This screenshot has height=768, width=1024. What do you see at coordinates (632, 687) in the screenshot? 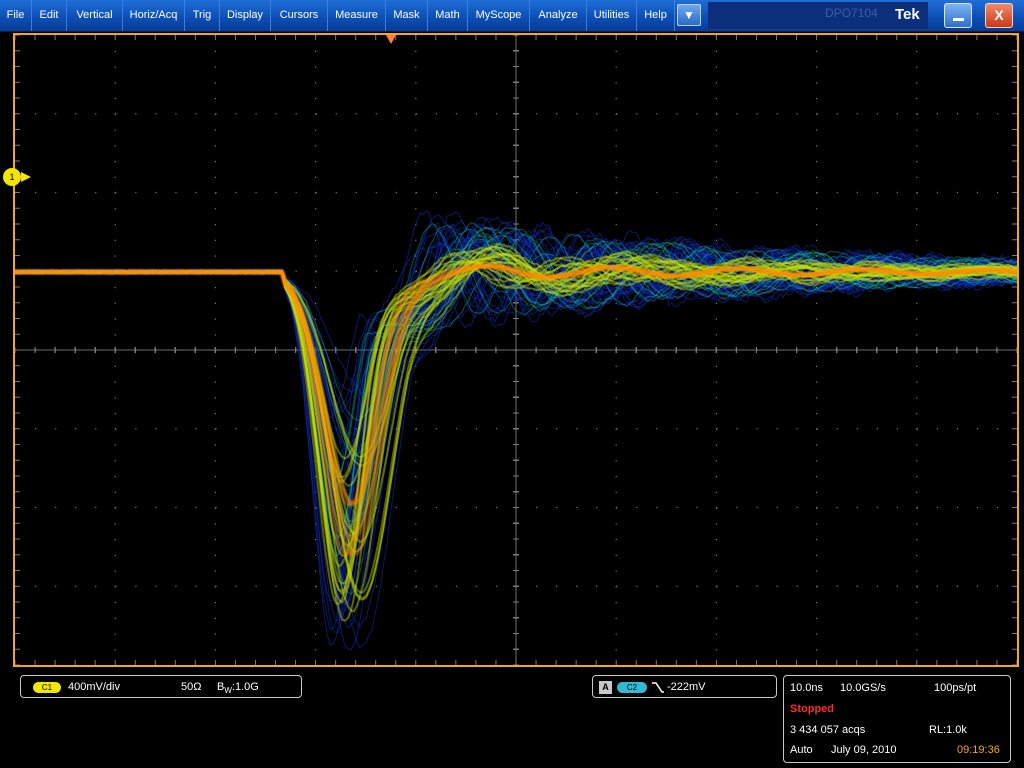
I see `trigger-source-badge: C2` at bounding box center [632, 687].